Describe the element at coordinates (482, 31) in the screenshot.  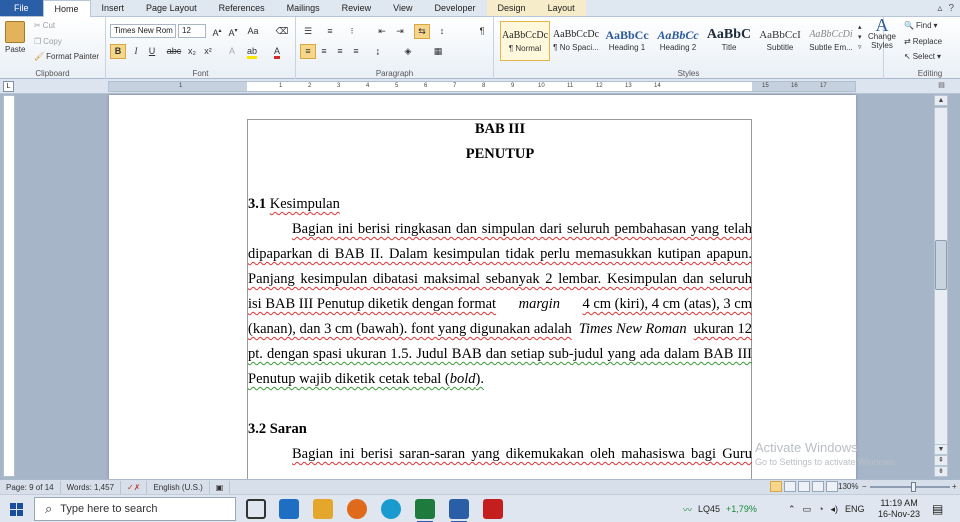
I see `show-formatting-icon: ¶` at that location.